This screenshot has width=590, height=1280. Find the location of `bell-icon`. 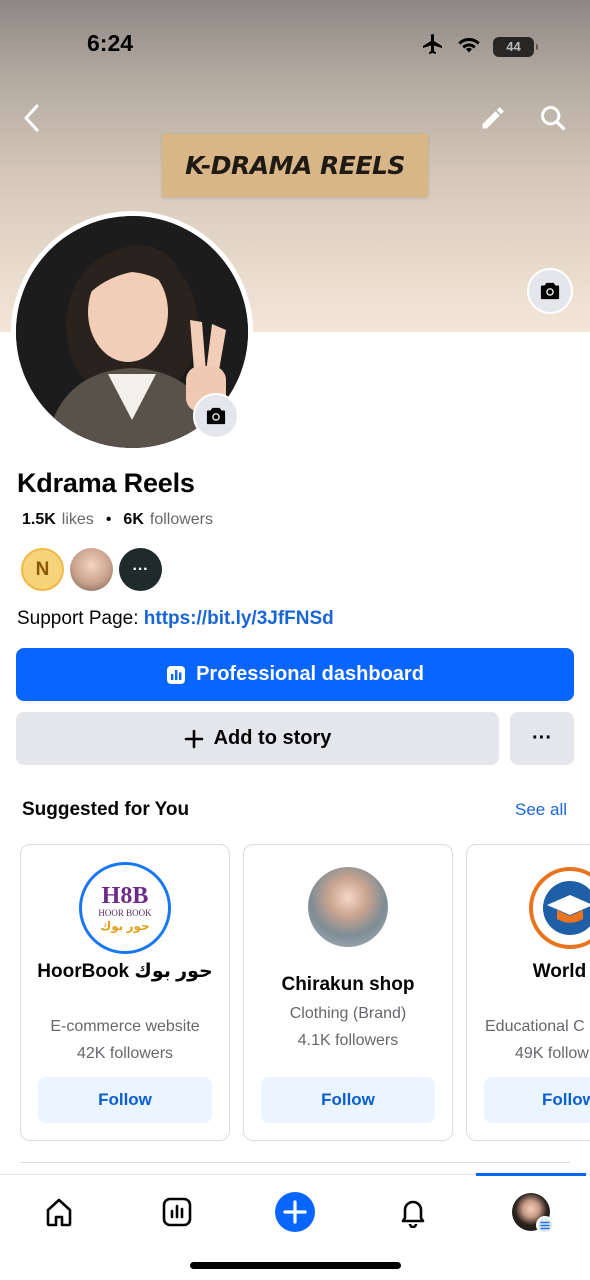

bell-icon is located at coordinates (413, 1214).